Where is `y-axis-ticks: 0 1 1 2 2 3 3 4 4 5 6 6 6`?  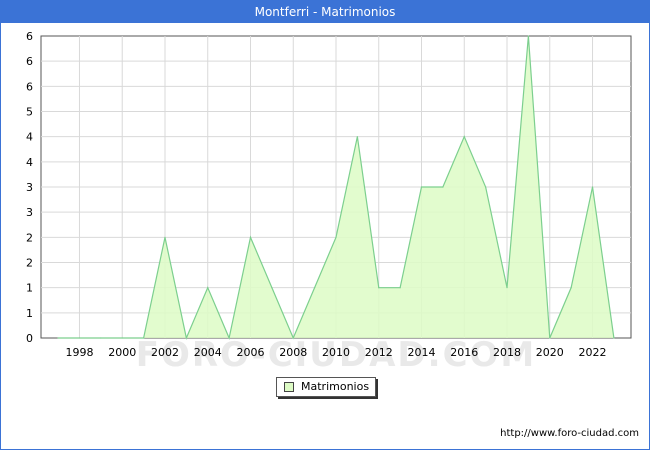
y-axis-ticks: 0 1 1 2 2 3 3 4 4 5 6 6 6 is located at coordinates (29, 187).